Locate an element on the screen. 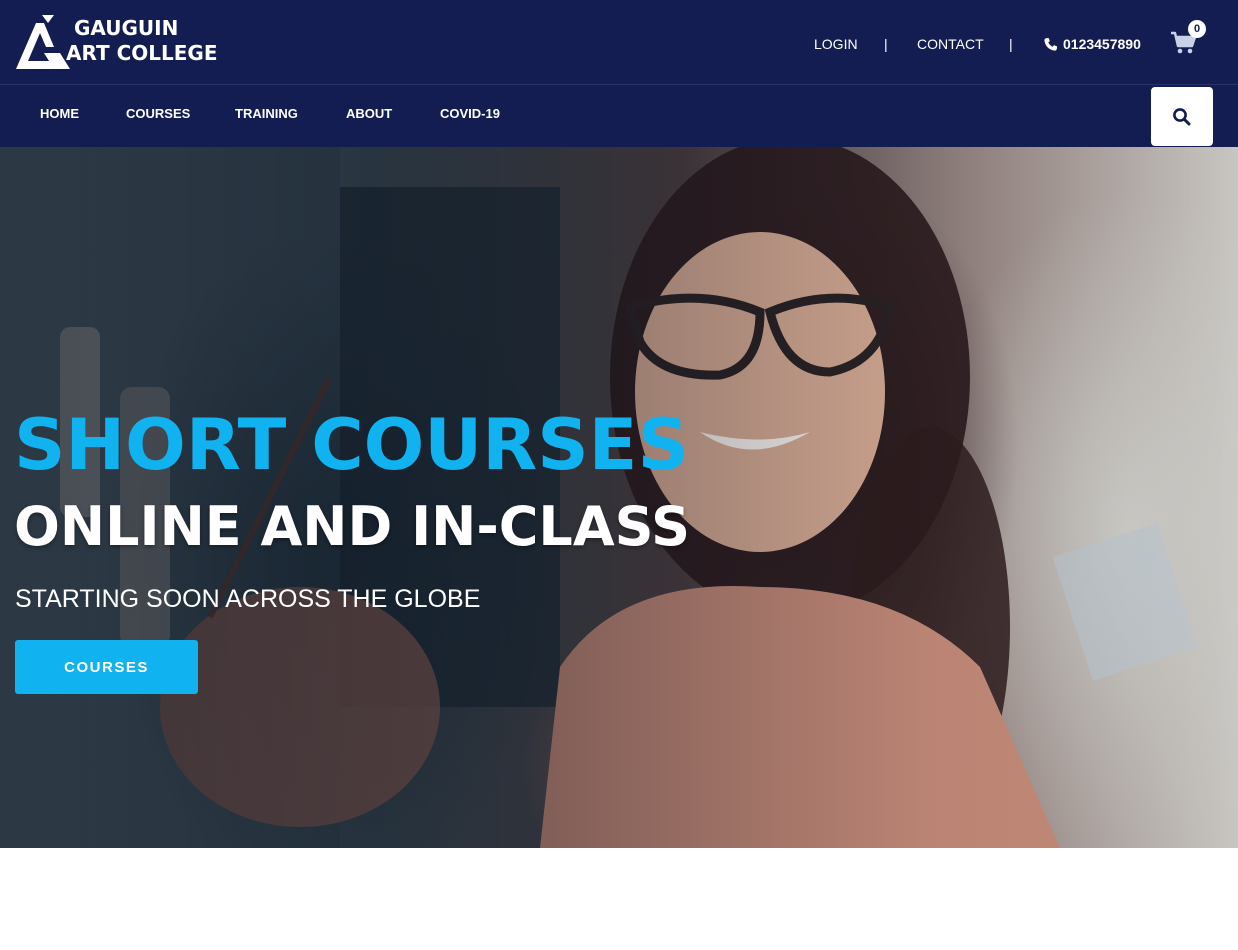 The image size is (1238, 950). phone-number: 0123457890 is located at coordinates (1102, 44).